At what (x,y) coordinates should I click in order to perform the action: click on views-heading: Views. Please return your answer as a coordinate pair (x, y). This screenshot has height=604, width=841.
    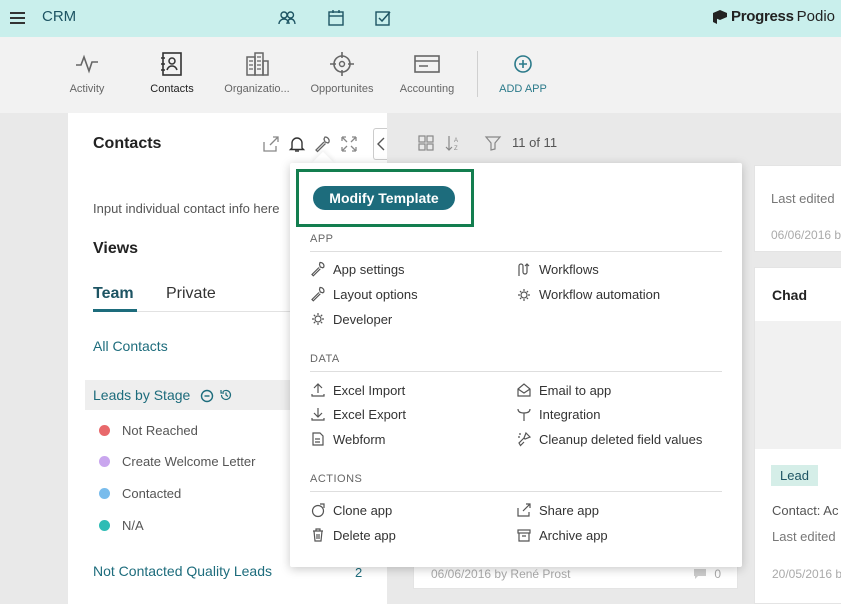
    Looking at the image, I should click on (116, 248).